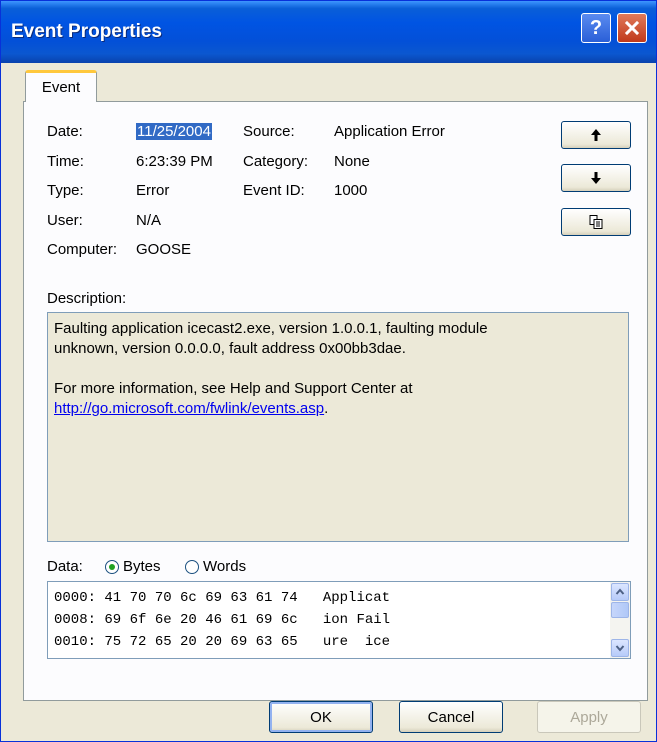 The image size is (657, 742). Describe the element at coordinates (148, 220) in the screenshot. I see `user-value: N/A` at that location.